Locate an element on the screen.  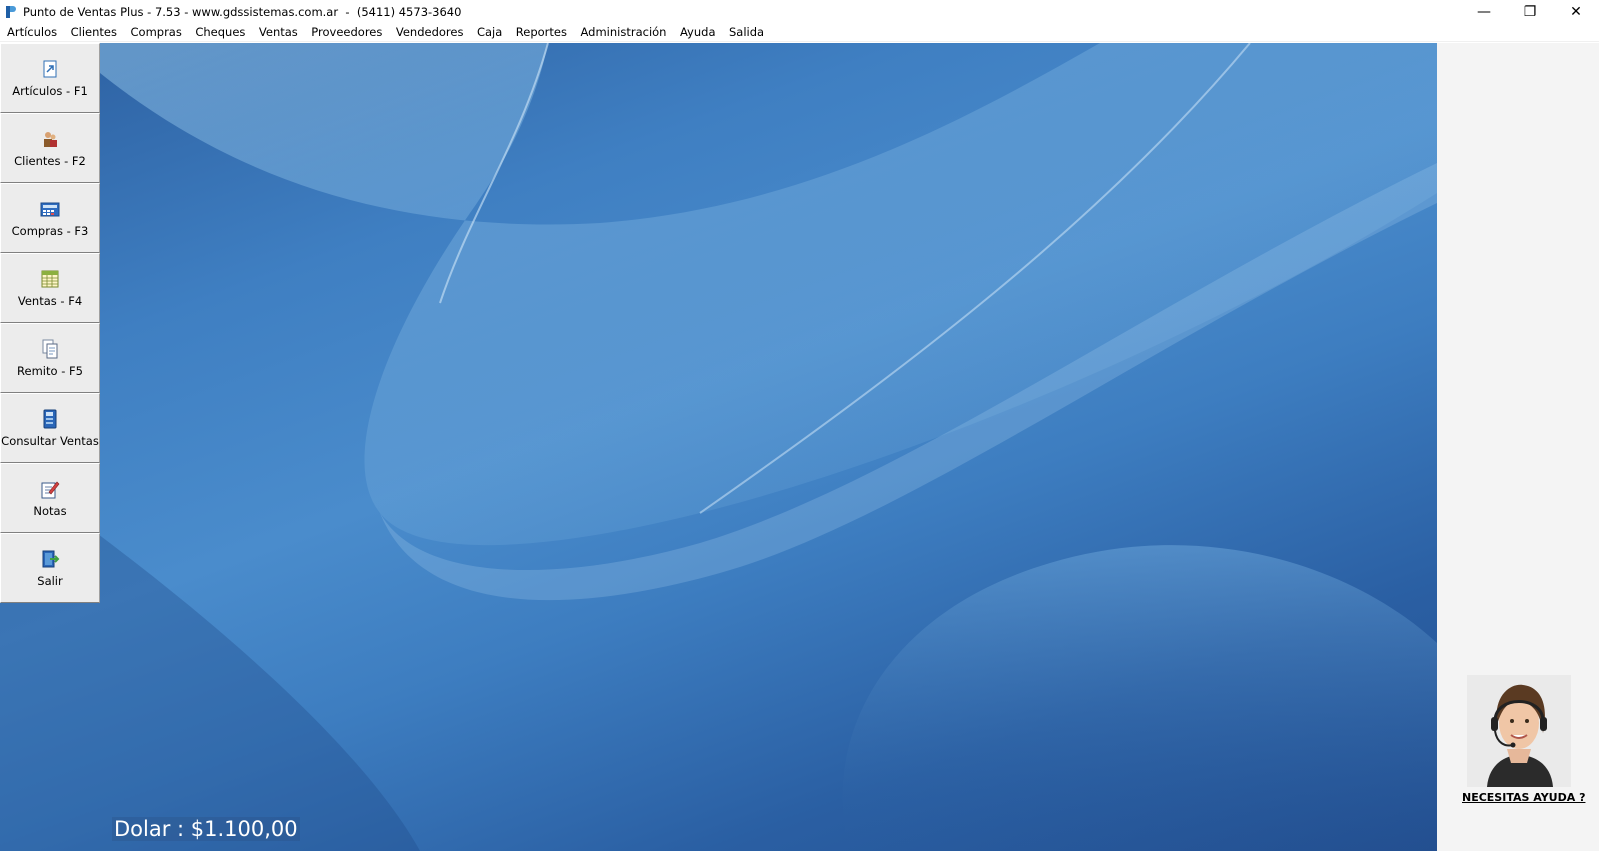
ventas-button: Ventas - F4 is located at coordinates (50, 288).